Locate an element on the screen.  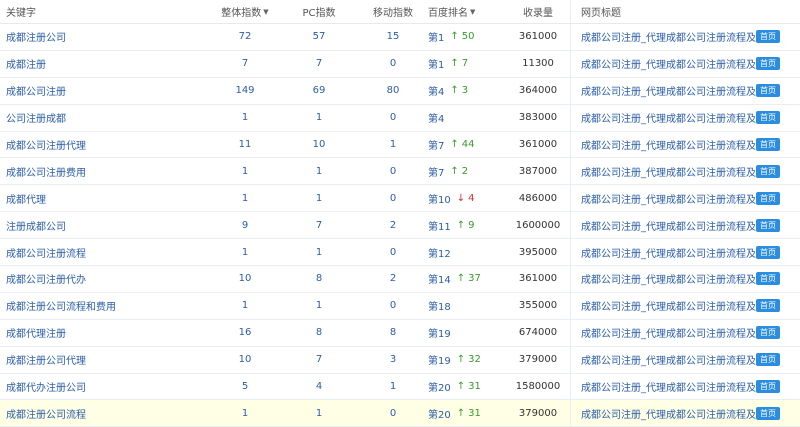
pc-index-link: 69 is located at coordinates (319, 90).